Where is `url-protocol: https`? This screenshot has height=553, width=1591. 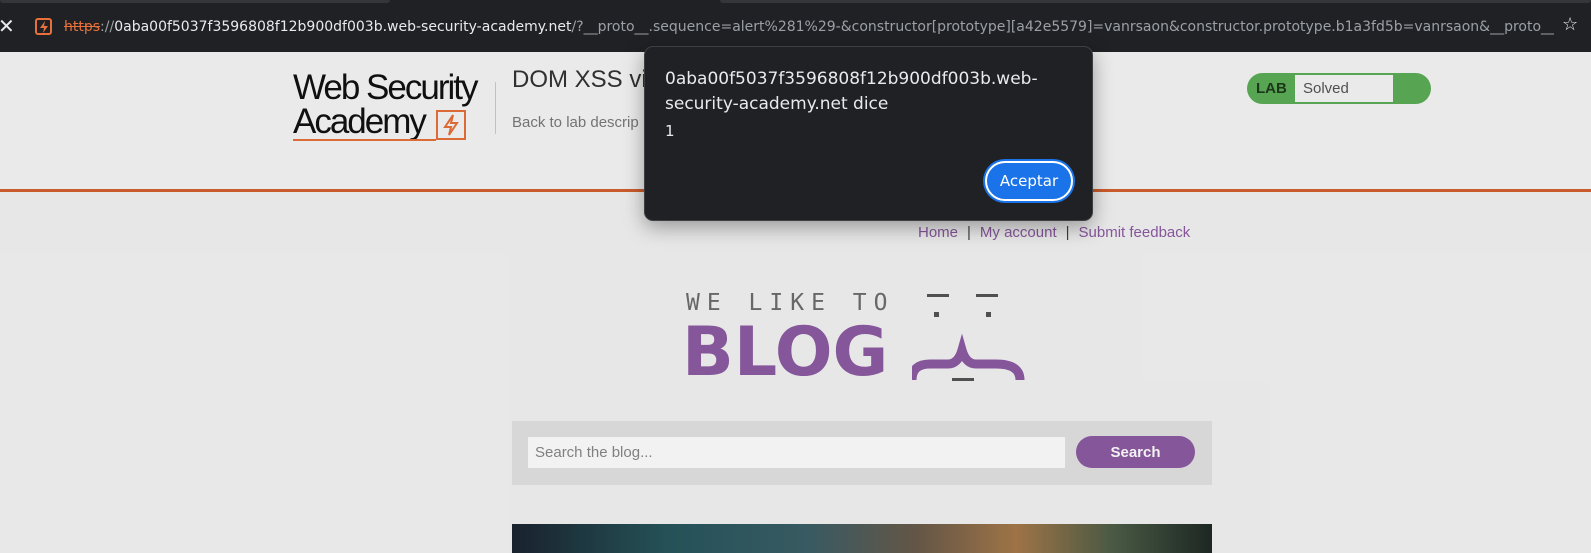
url-protocol: https is located at coordinates (82, 27).